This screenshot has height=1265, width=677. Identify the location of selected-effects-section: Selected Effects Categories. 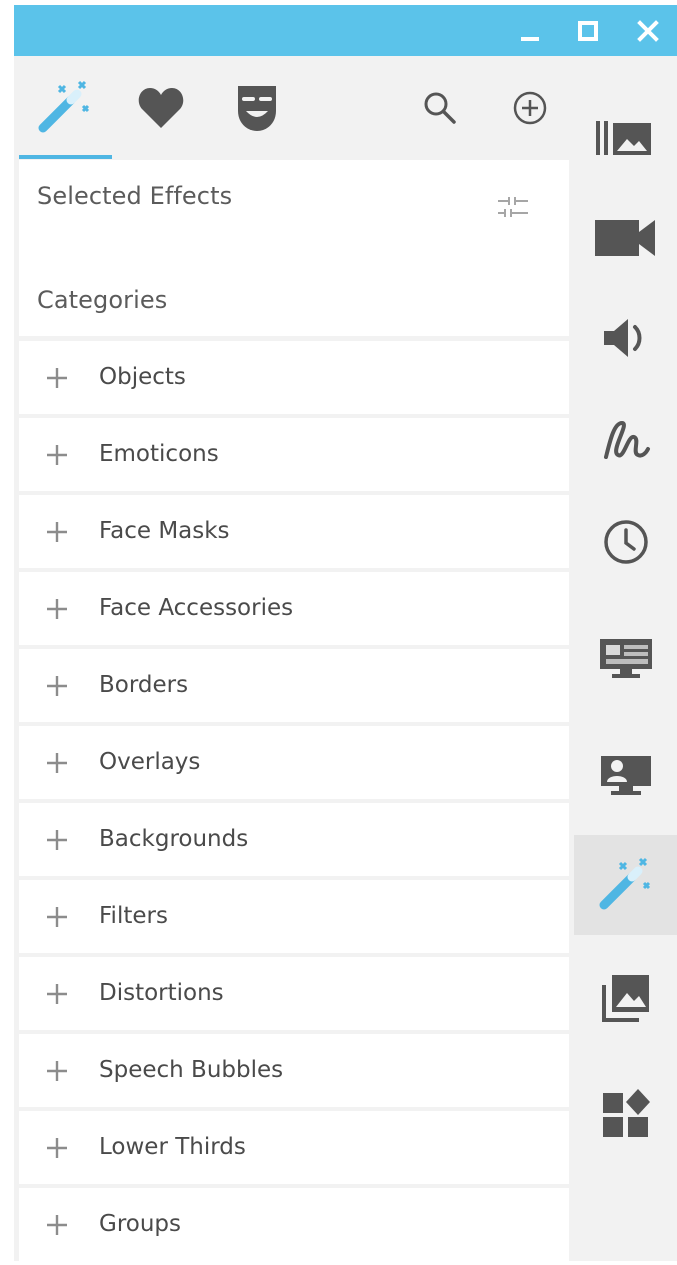
(294, 248).